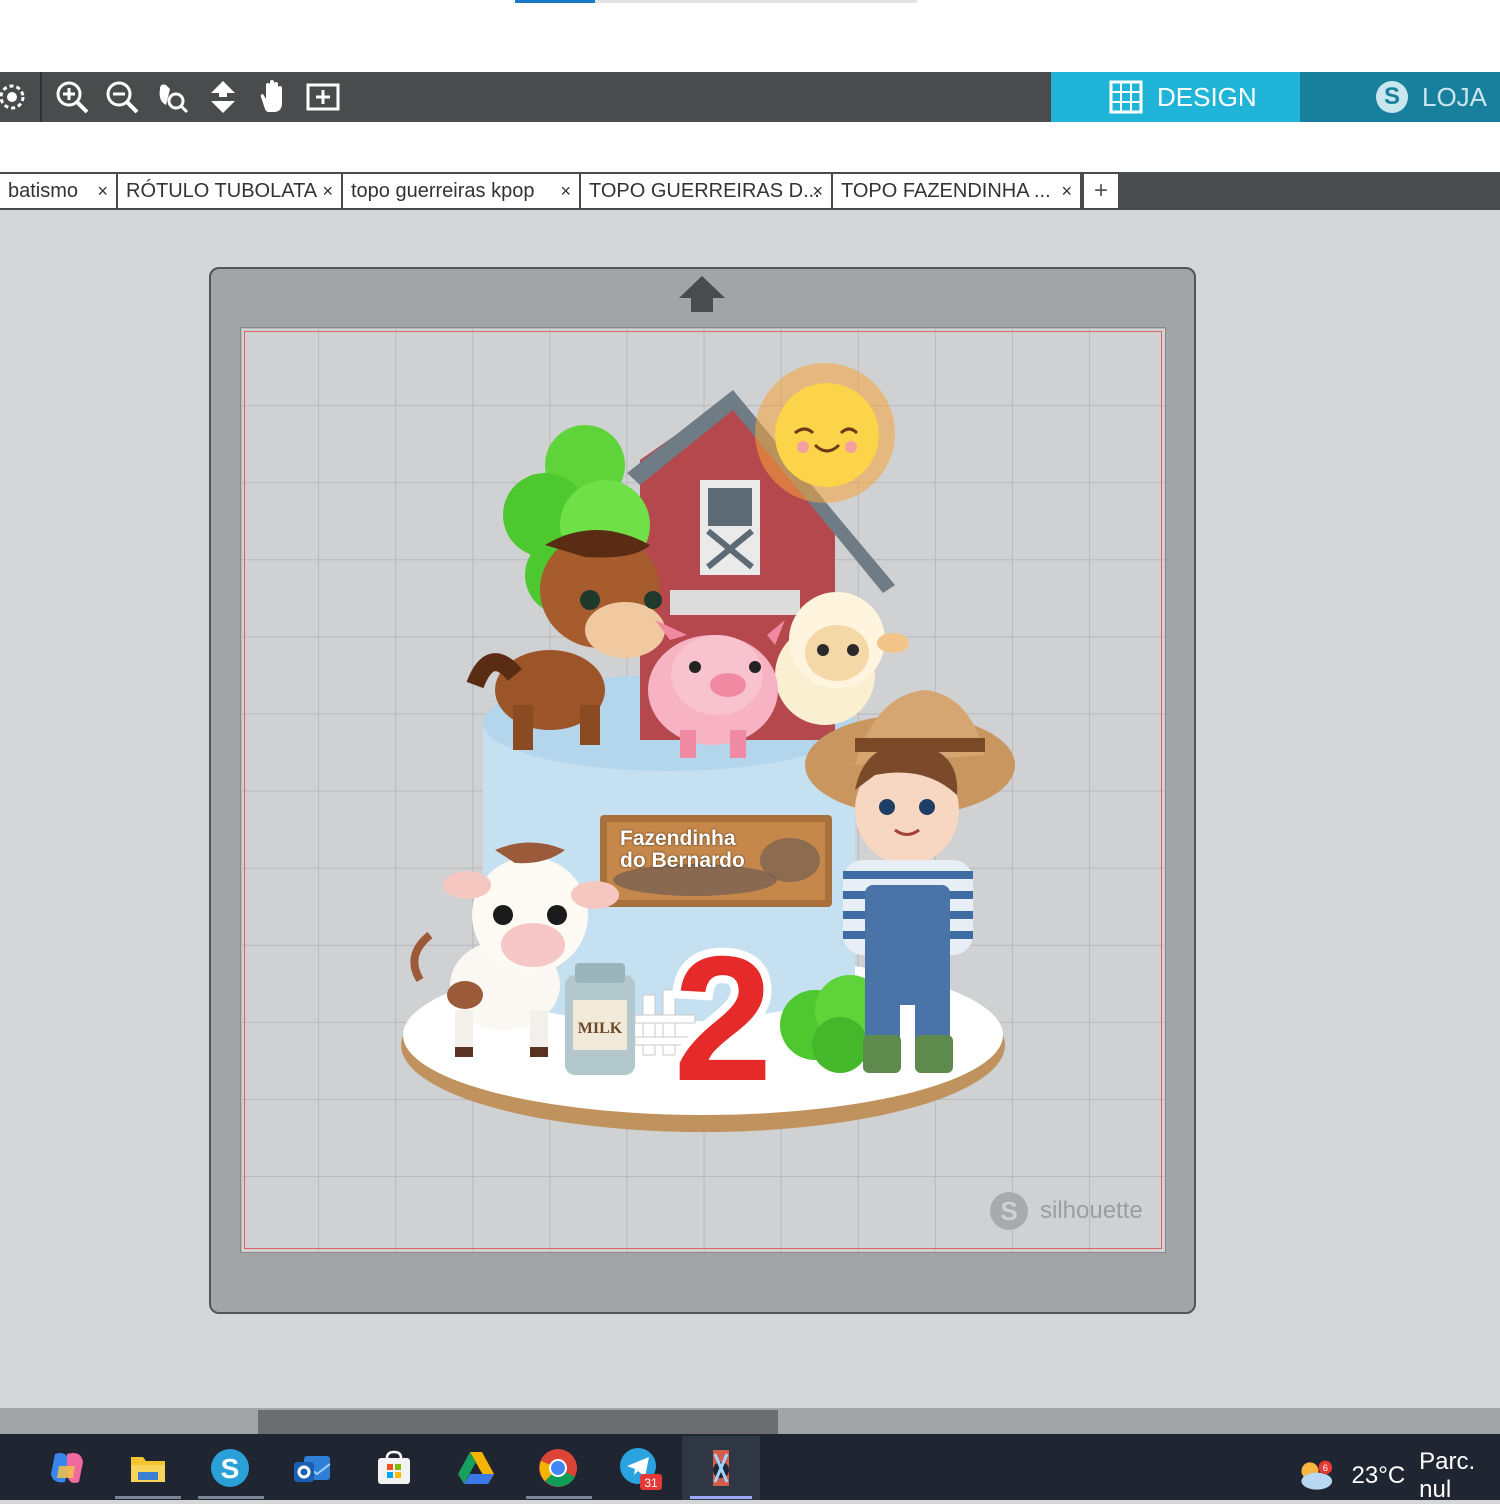 The height and width of the screenshot is (1504, 1500). Describe the element at coordinates (1009, 1211) in the screenshot. I see `silhouette-logo-icon: S` at that location.